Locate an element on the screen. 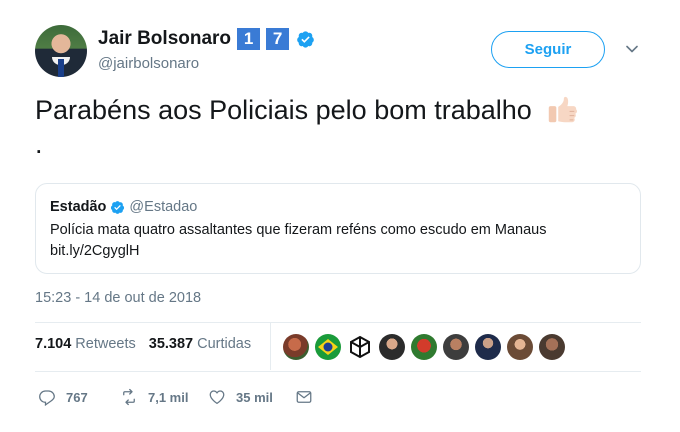 The image size is (680, 432). reply-count: 767 is located at coordinates (77, 397).